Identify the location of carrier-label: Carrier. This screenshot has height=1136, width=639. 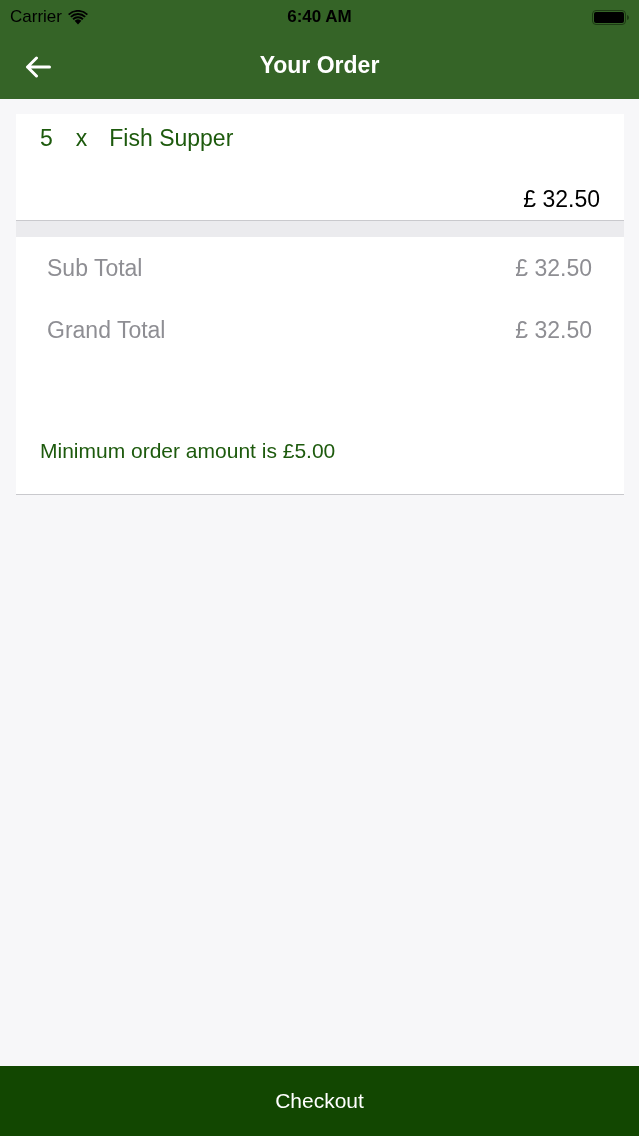
(36, 17).